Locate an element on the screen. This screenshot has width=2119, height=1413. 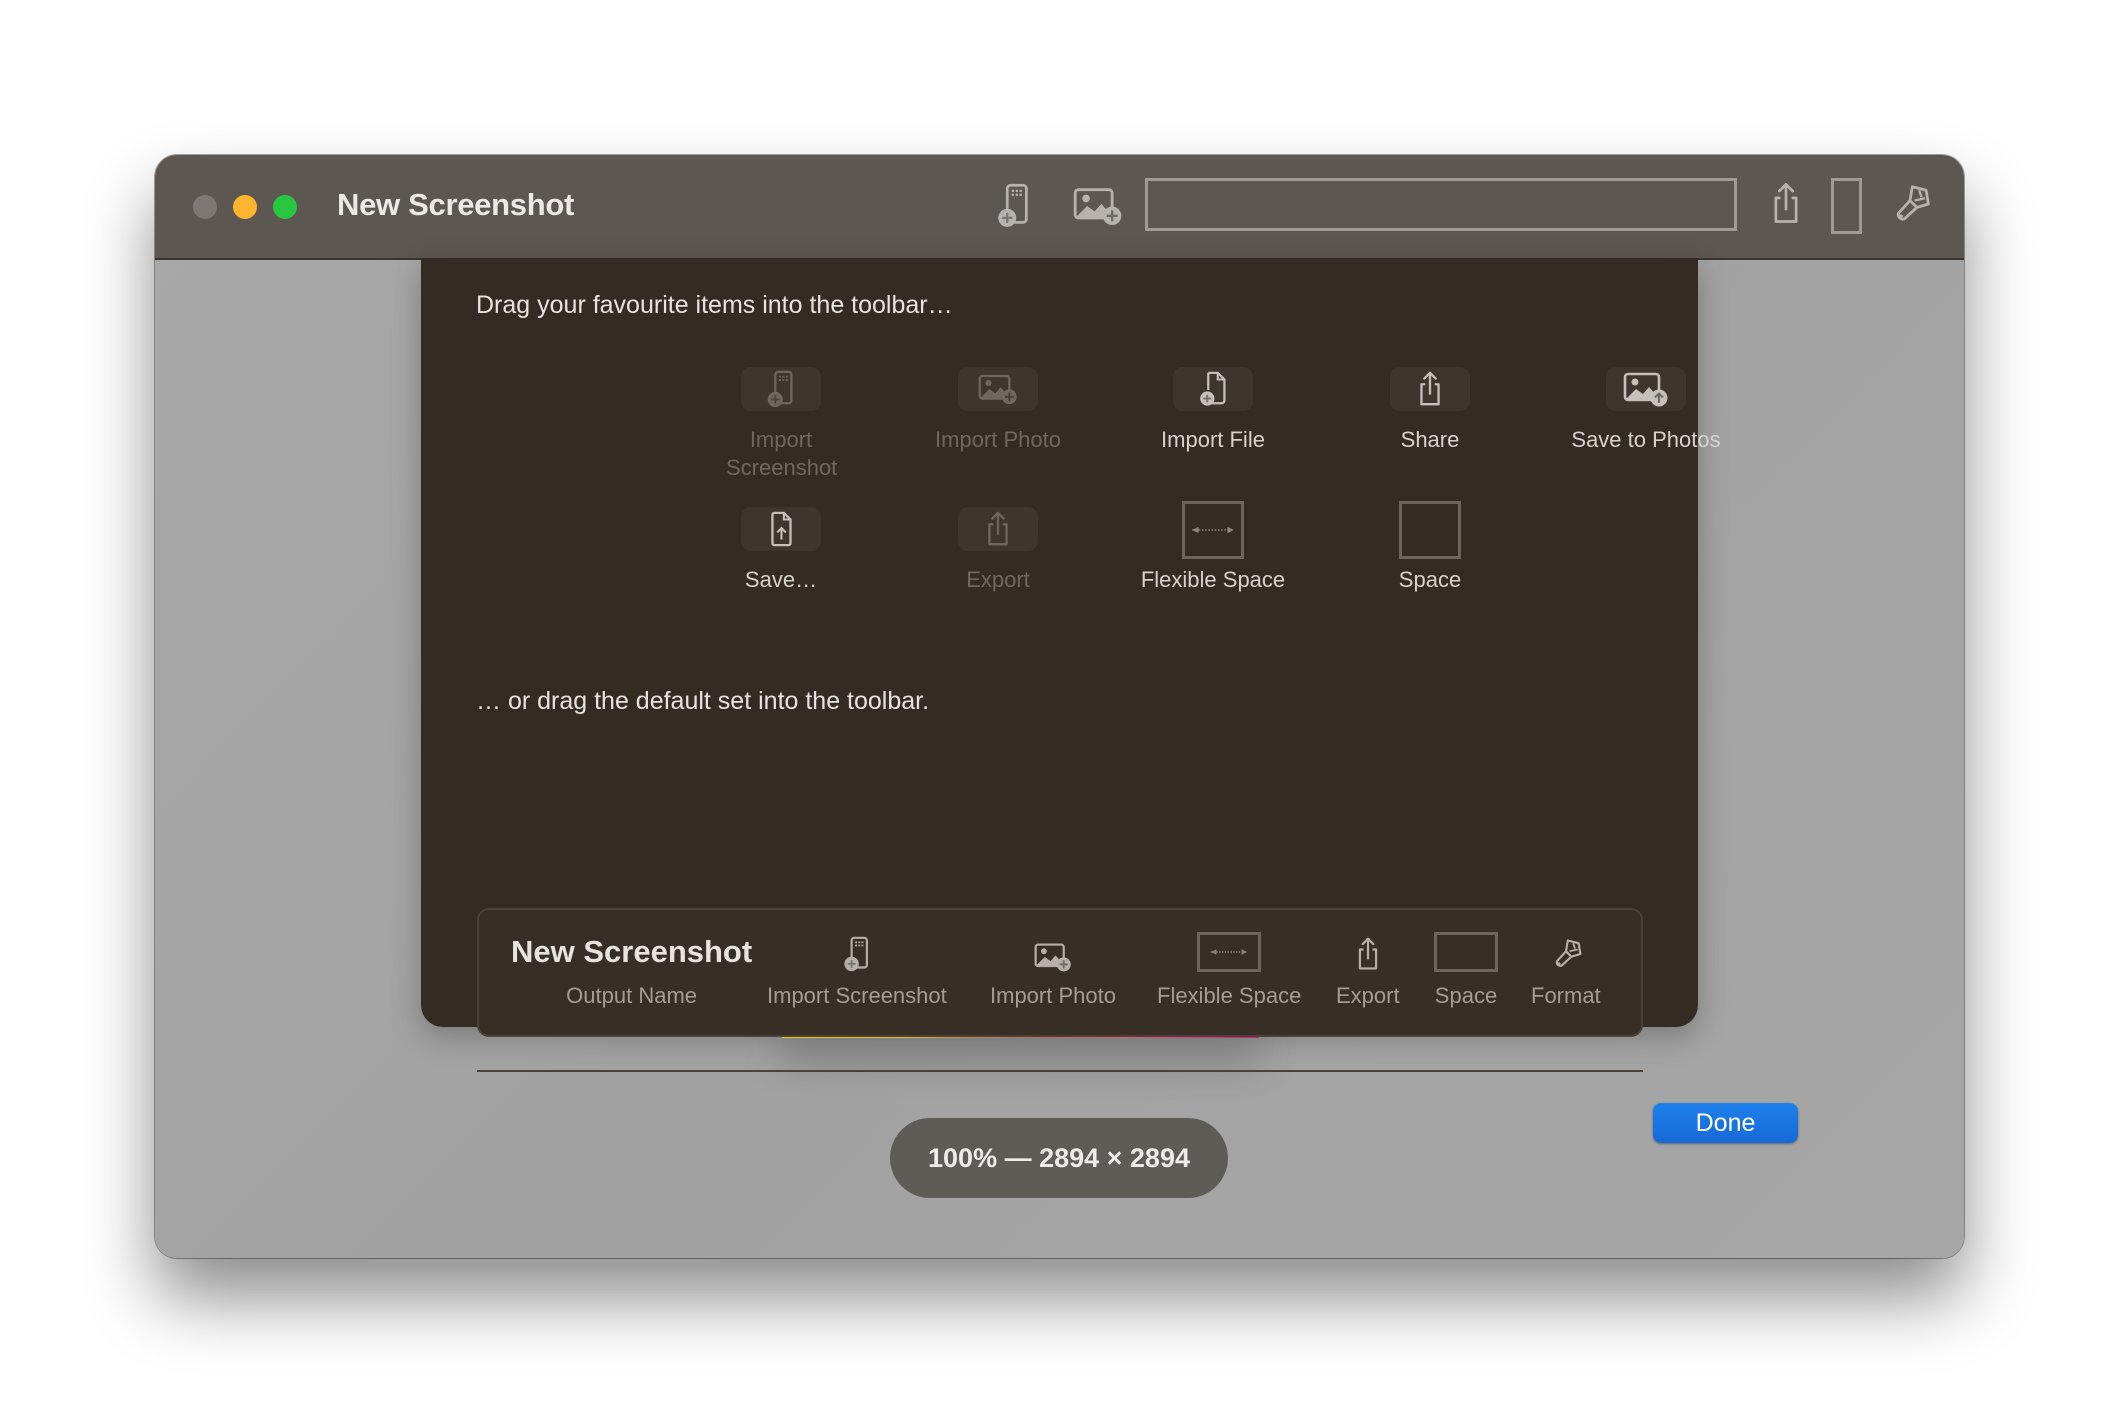
default-item-flexible-space: Flexible Space is located at coordinates (1229, 970).